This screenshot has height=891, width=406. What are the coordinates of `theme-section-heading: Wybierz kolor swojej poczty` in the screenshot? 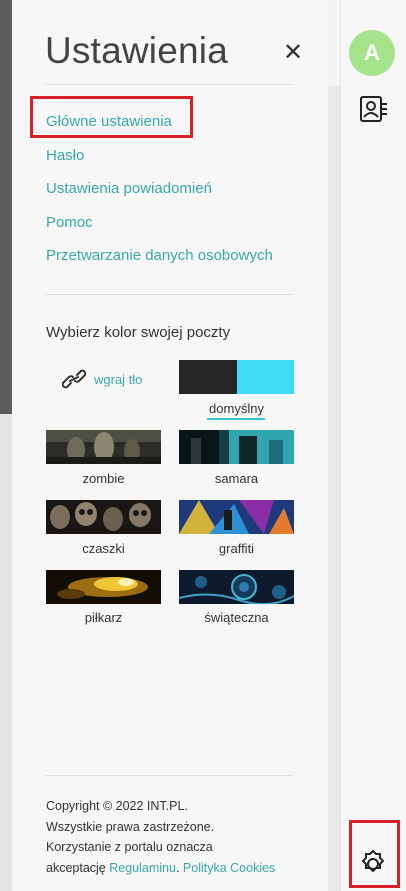 It's located at (138, 332).